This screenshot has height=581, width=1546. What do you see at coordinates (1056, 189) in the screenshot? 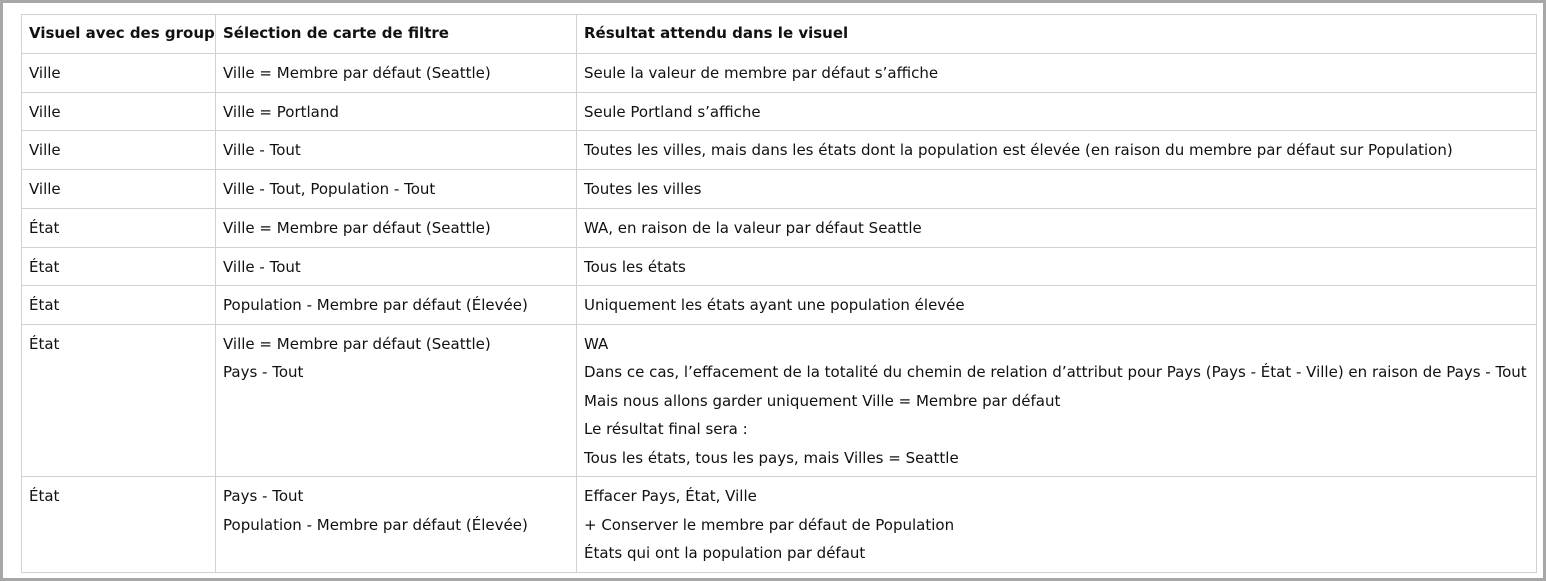
I see `cell-result: Toutes les villes` at bounding box center [1056, 189].